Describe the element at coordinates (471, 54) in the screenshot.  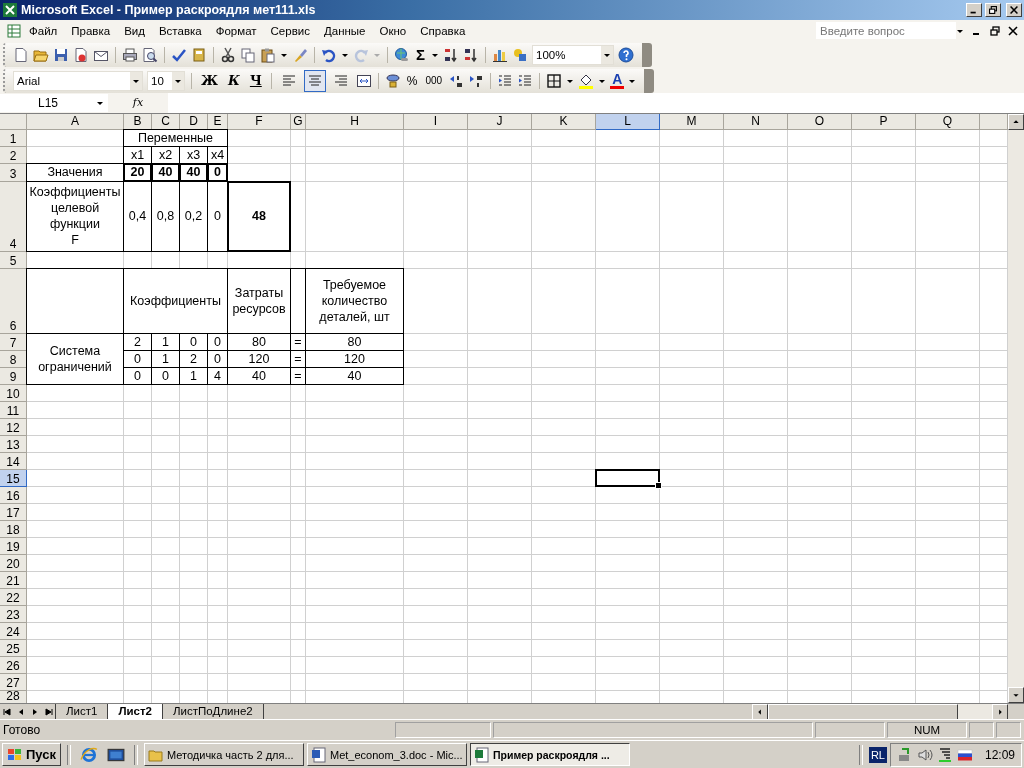
I see `sort-descending-icon` at that location.